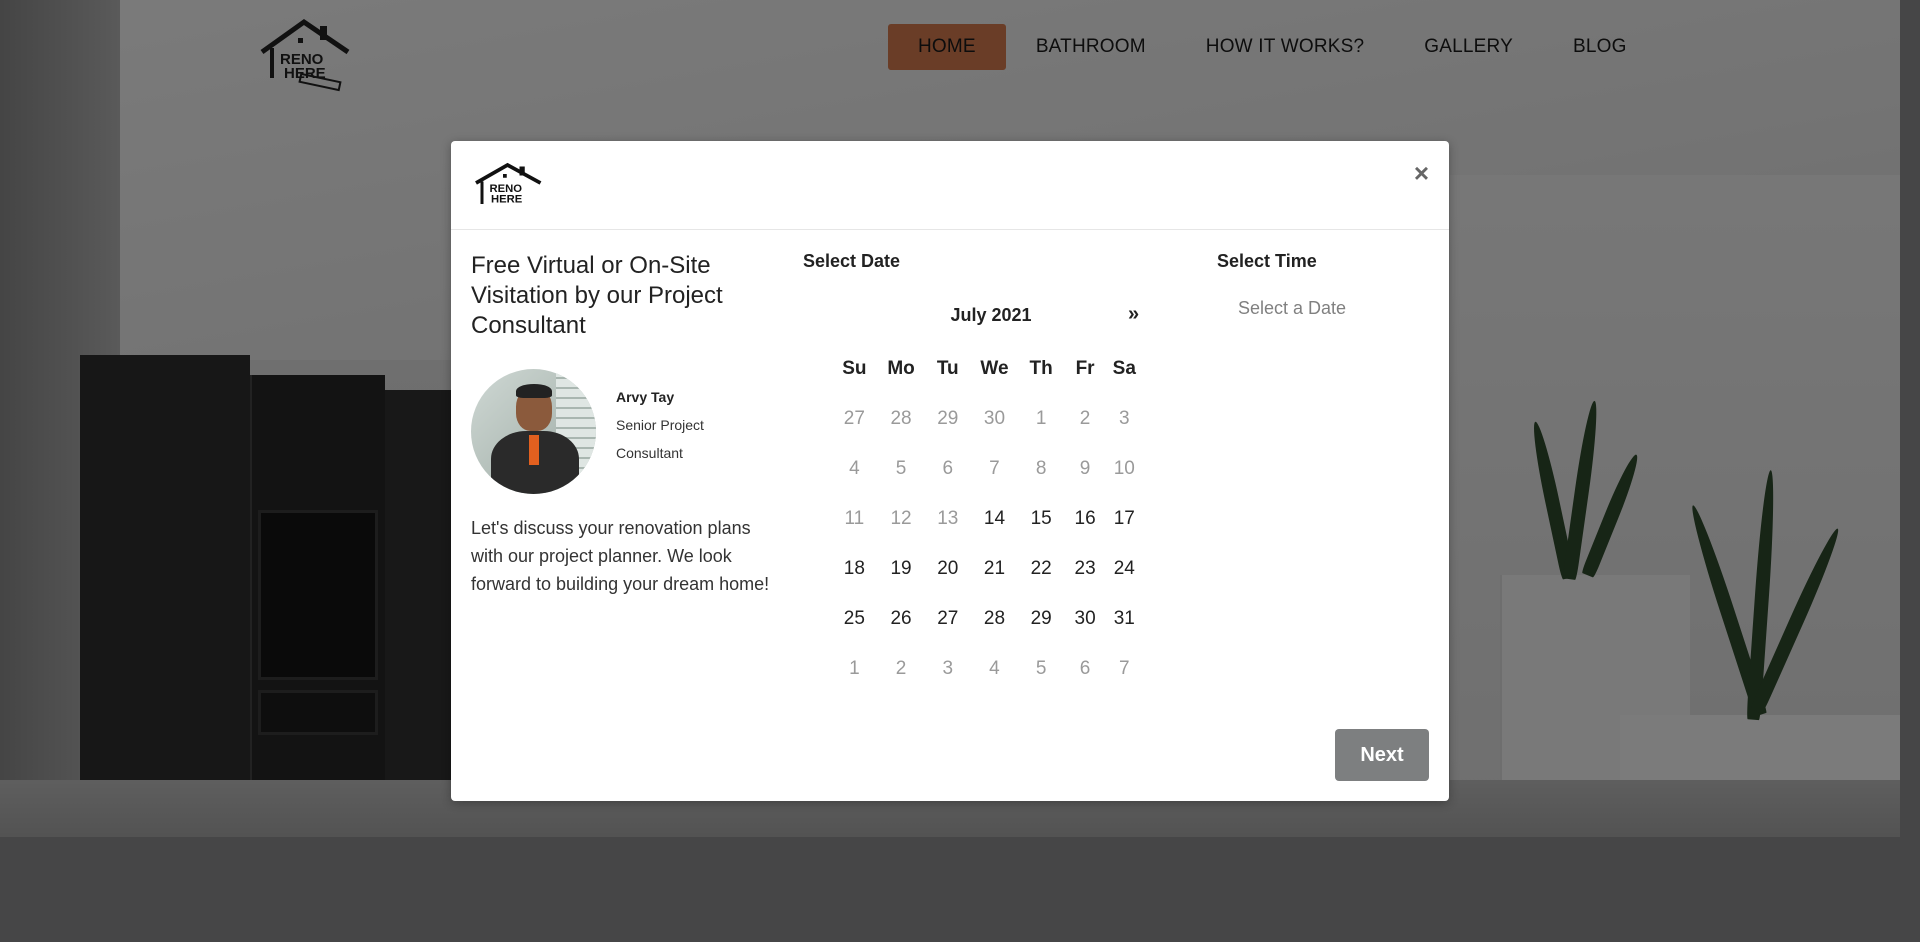 The height and width of the screenshot is (942, 1920). I want to click on nav-item-how-it-works: HOW IT WORKS?, so click(1285, 47).